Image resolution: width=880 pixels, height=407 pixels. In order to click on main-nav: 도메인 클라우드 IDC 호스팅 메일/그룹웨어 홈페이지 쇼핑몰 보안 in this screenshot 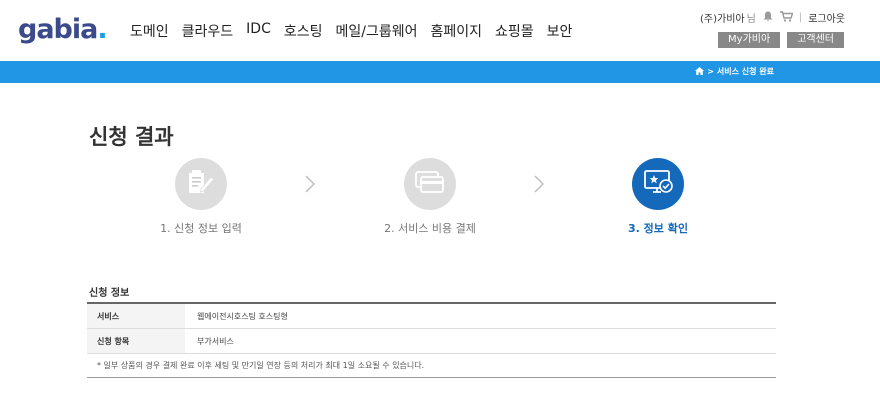, I will do `click(357, 31)`.